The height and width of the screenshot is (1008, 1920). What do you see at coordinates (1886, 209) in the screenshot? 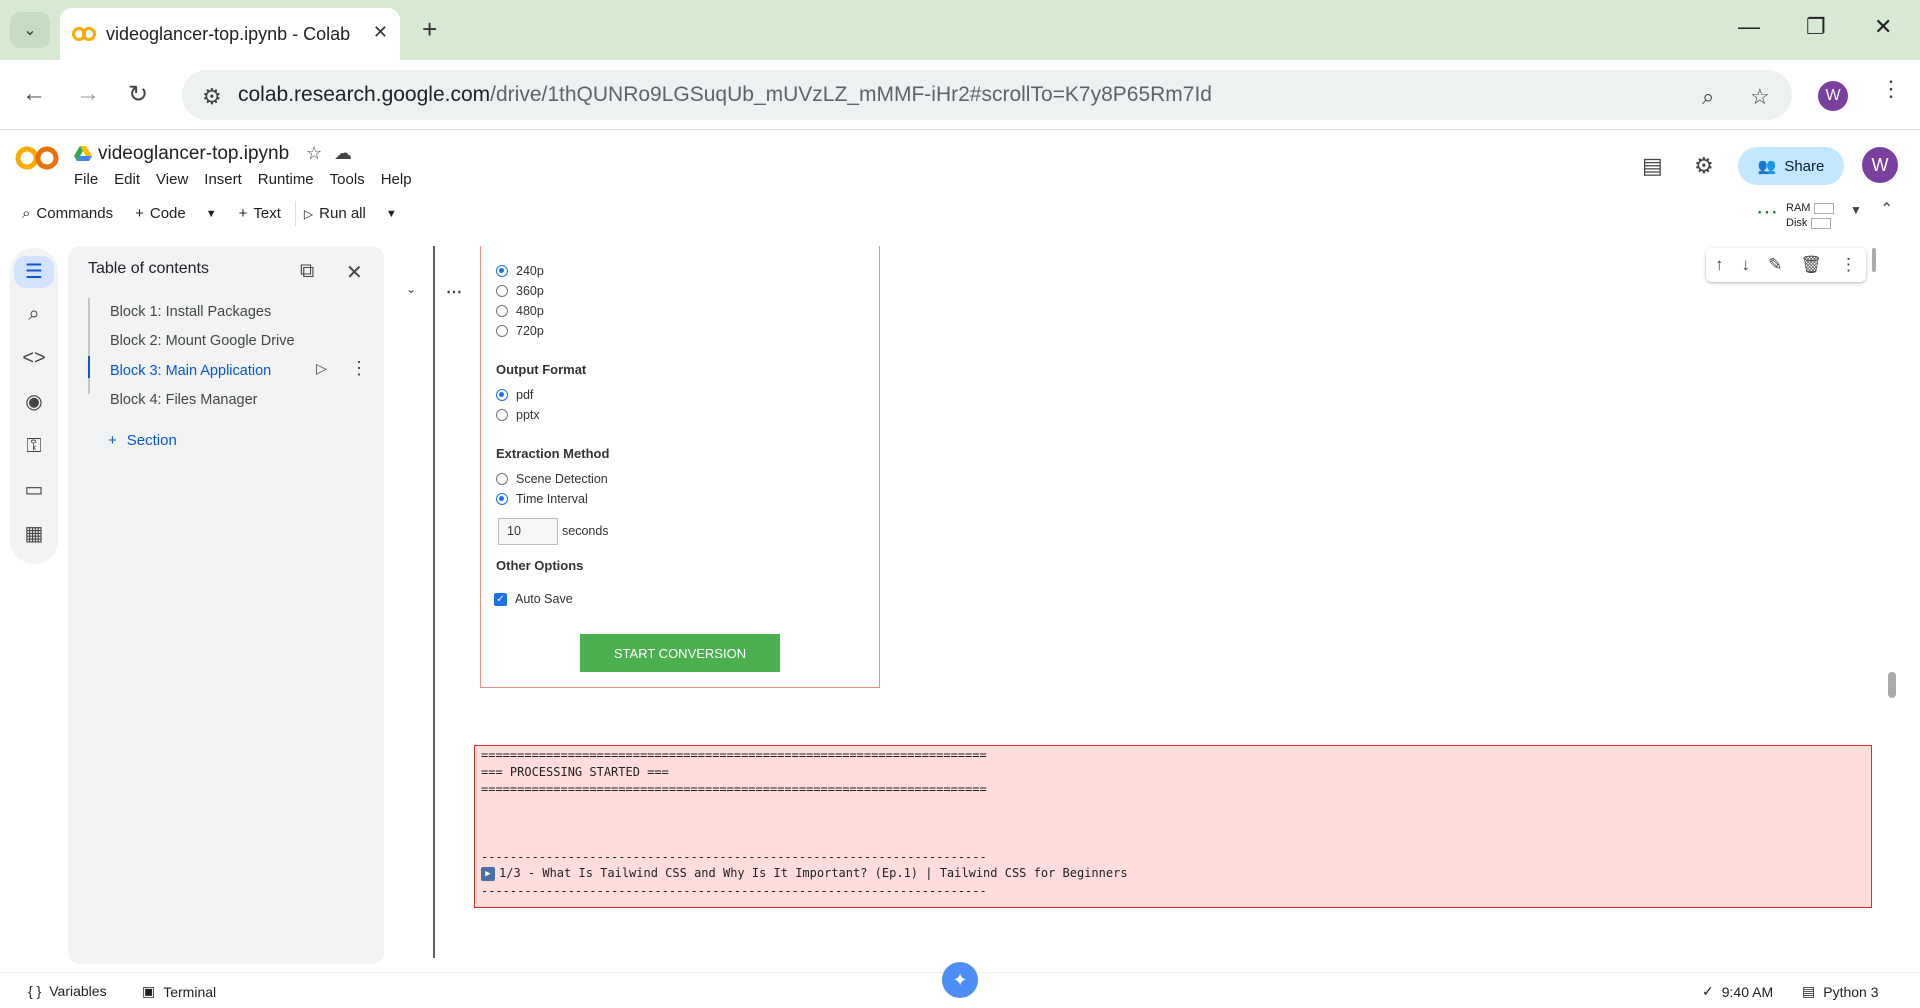
I see `collapse-header-icon: ⌃` at bounding box center [1886, 209].